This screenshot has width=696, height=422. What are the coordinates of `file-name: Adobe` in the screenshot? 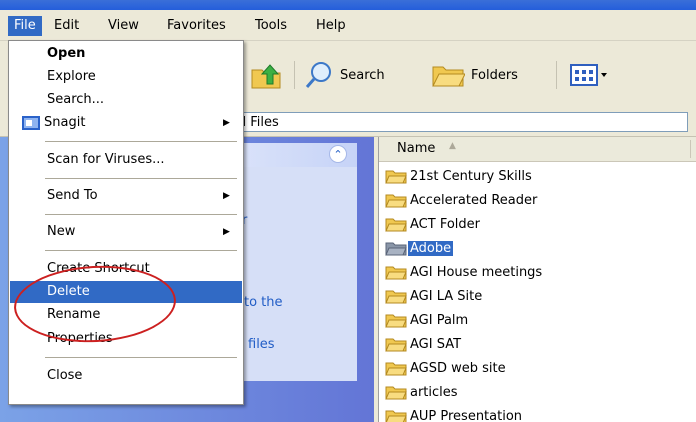 It's located at (431, 248).